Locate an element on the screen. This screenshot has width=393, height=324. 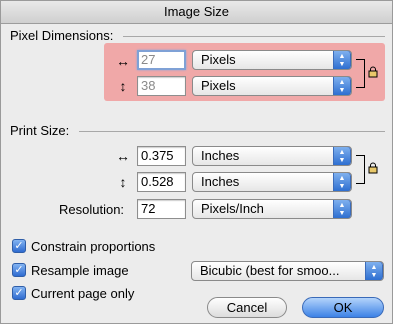
resample-method-select: Bicubic (best for smoo... ▲ ▼ is located at coordinates (287, 271).